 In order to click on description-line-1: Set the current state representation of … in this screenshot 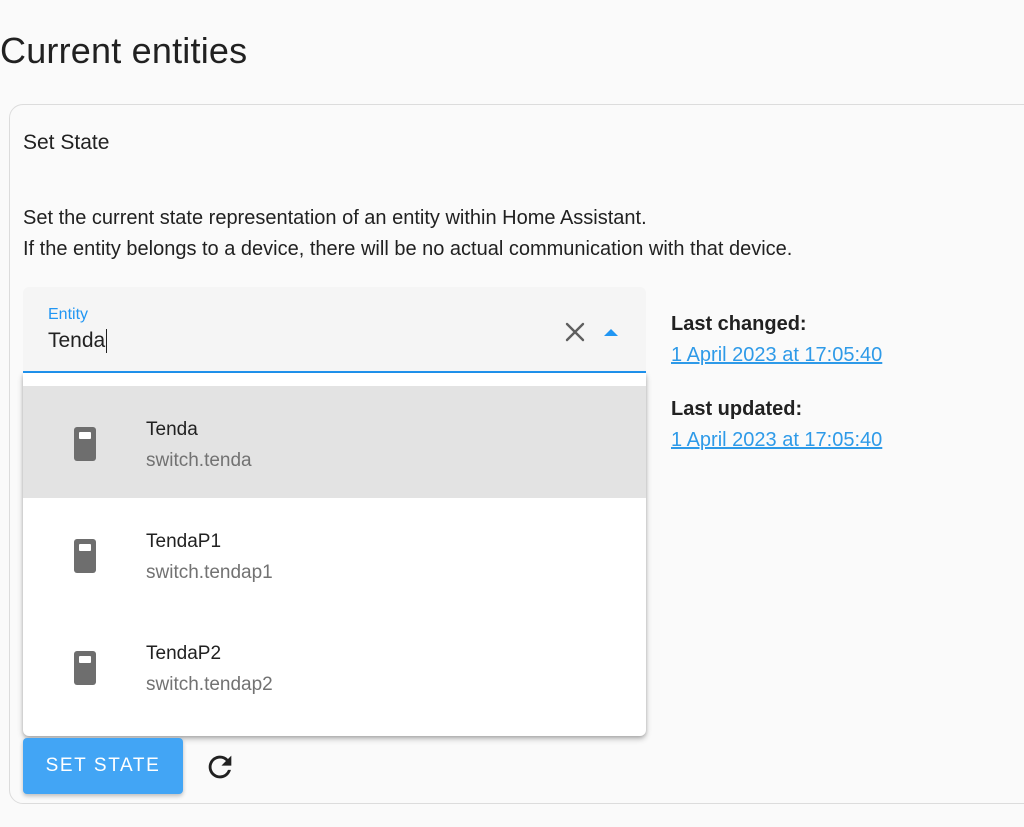, I will do `click(335, 218)`.